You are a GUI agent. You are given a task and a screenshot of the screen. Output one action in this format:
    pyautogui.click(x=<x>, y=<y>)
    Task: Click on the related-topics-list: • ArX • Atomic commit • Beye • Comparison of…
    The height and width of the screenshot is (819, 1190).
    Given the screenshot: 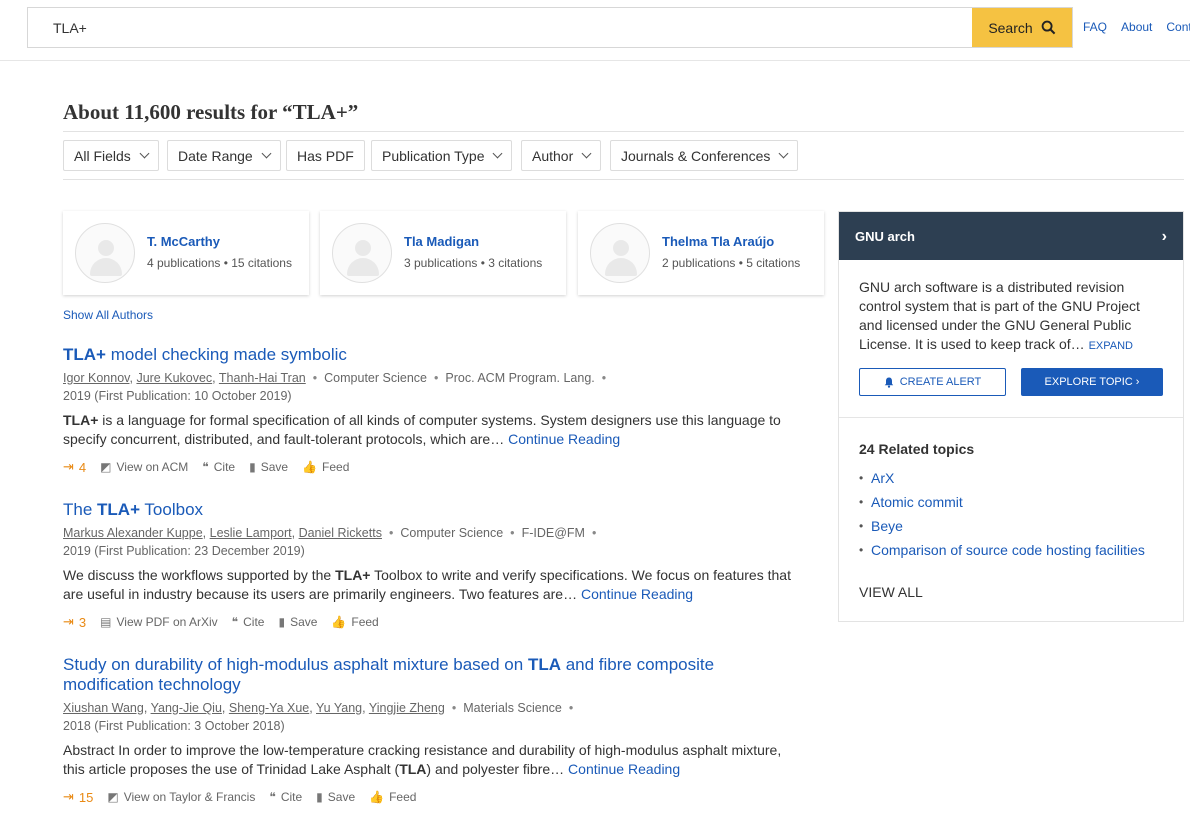 What is the action you would take?
    pyautogui.click(x=1009, y=517)
    